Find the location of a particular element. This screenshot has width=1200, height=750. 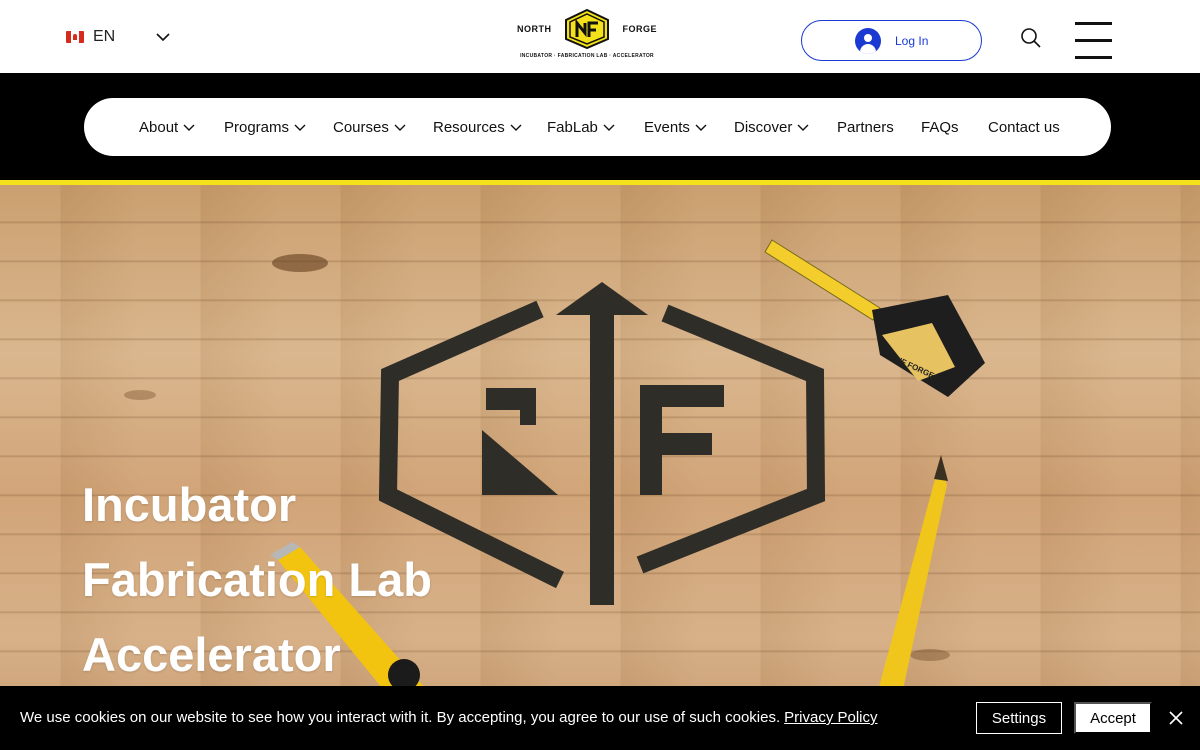

nav-item-label: Courses is located at coordinates (361, 127).